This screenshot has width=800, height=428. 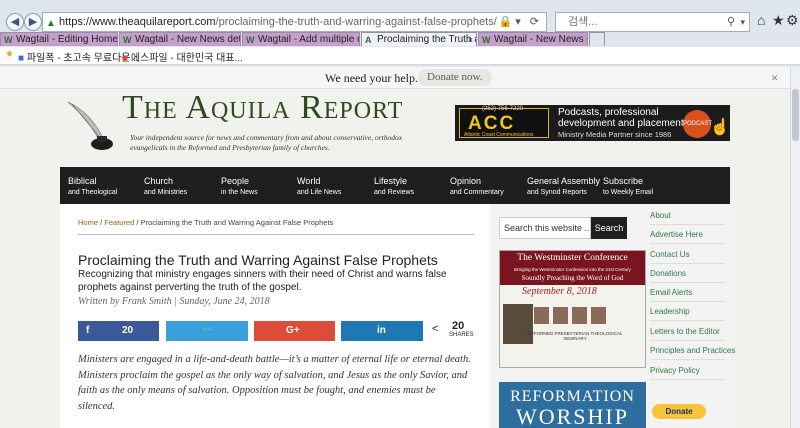 What do you see at coordinates (15, 22) in the screenshot?
I see `back-button: ◀` at bounding box center [15, 22].